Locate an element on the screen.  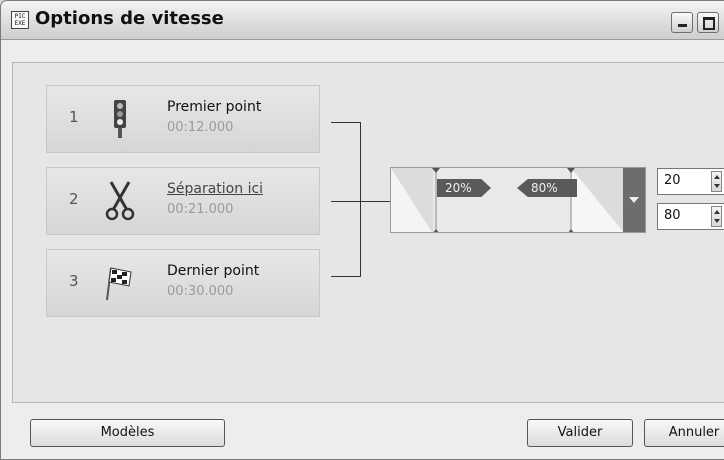
scissors-icon is located at coordinates (120, 200).